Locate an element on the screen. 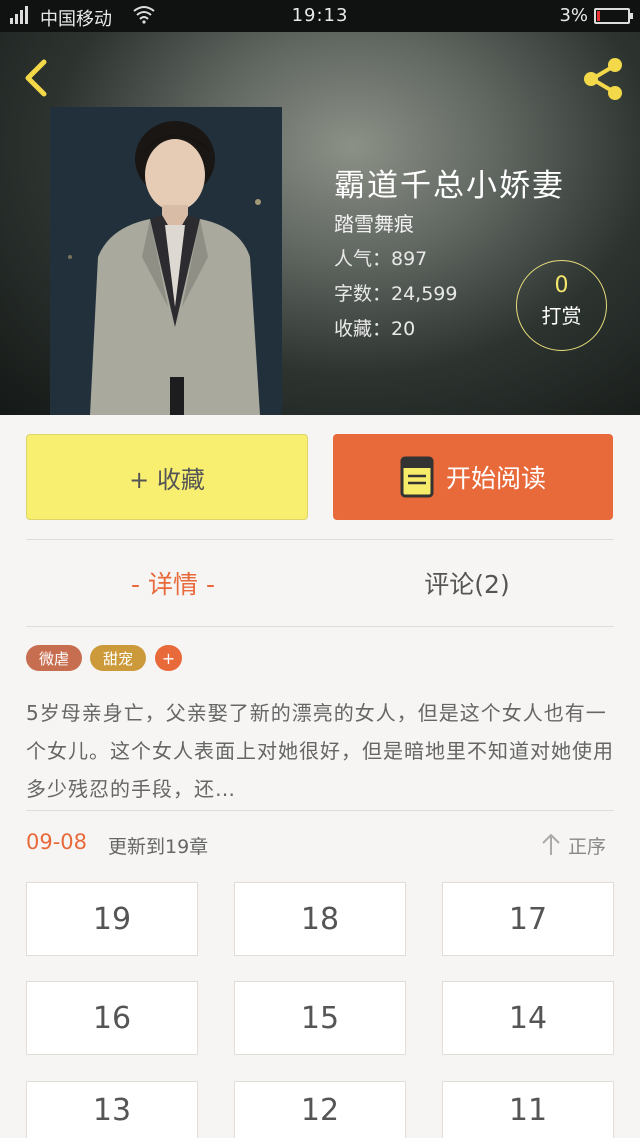 This screenshot has height=1138, width=640. clock: 19:13 is located at coordinates (320, 15).